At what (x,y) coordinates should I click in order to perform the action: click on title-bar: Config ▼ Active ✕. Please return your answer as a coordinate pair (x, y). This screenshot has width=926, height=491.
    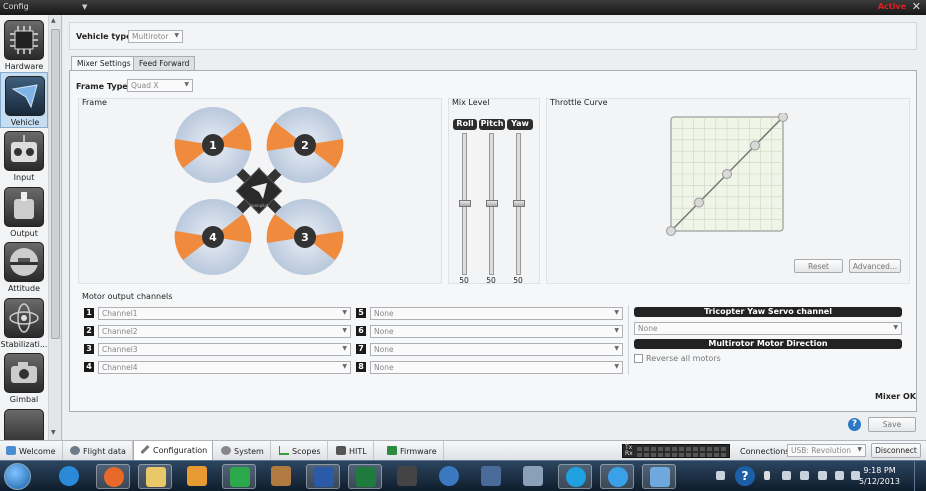
    Looking at the image, I should click on (463, 7).